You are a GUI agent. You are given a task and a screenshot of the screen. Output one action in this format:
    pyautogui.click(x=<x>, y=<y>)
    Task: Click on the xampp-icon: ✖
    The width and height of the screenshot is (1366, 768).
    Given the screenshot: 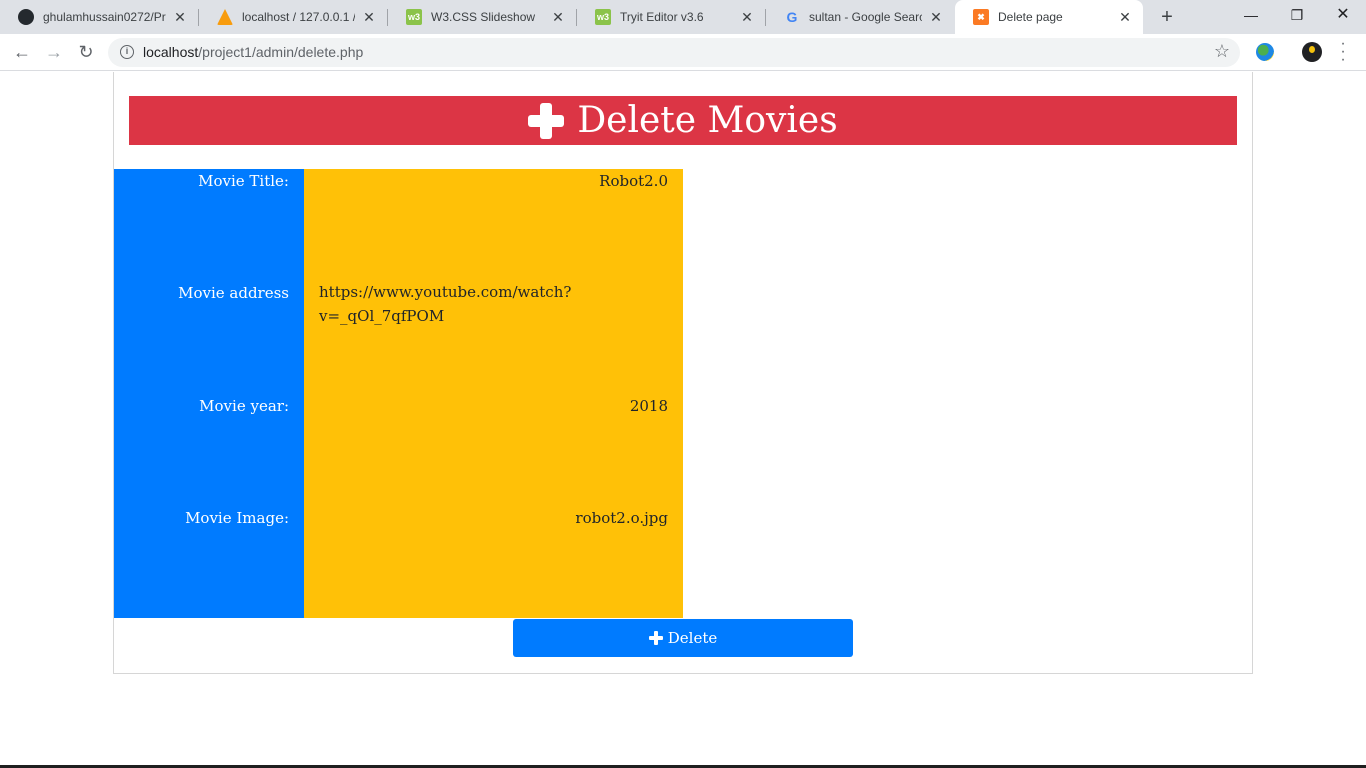 What is the action you would take?
    pyautogui.click(x=981, y=17)
    